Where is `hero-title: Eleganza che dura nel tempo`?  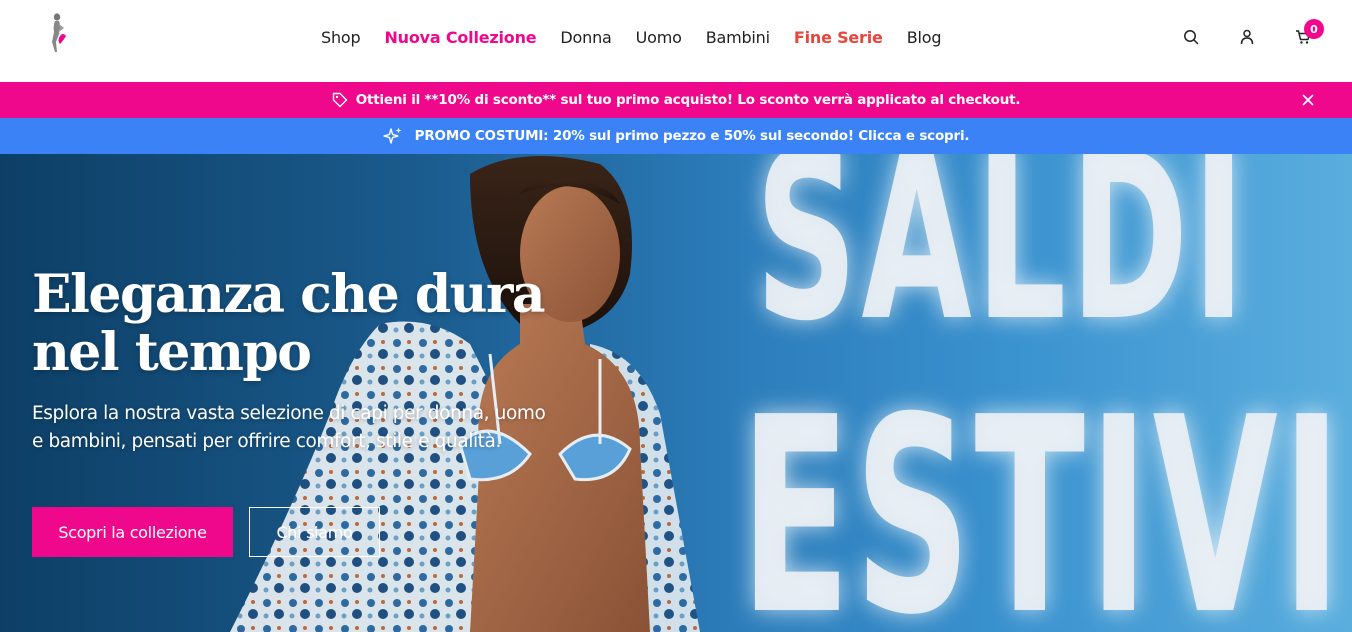 hero-title: Eleganza che dura nel tempo is located at coordinates (312, 324).